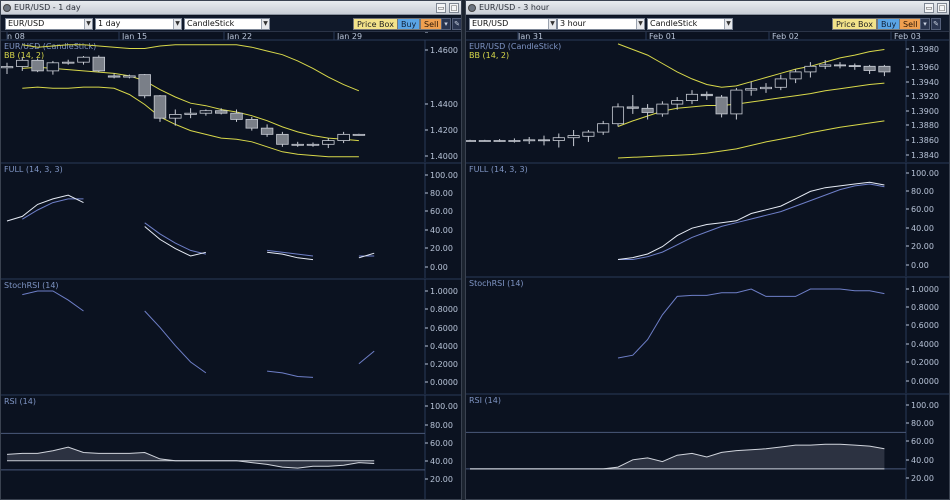 The width and height of the screenshot is (950, 500). Describe the element at coordinates (707, 8) in the screenshot. I see `window-titlebar: EUR/USD - 3 hour ▭ □` at that location.